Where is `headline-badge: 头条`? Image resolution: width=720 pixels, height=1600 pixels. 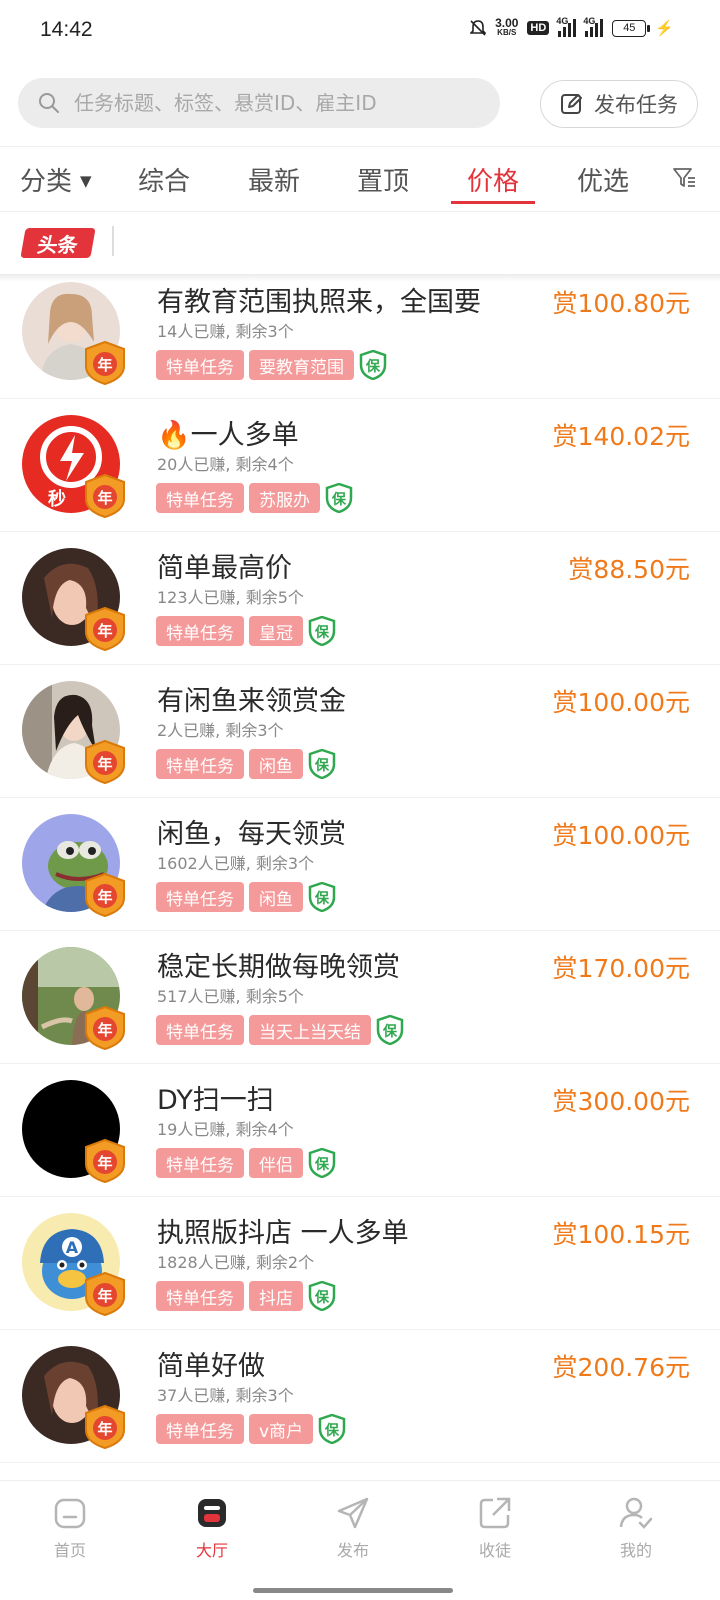 headline-badge: 头条 is located at coordinates (58, 243).